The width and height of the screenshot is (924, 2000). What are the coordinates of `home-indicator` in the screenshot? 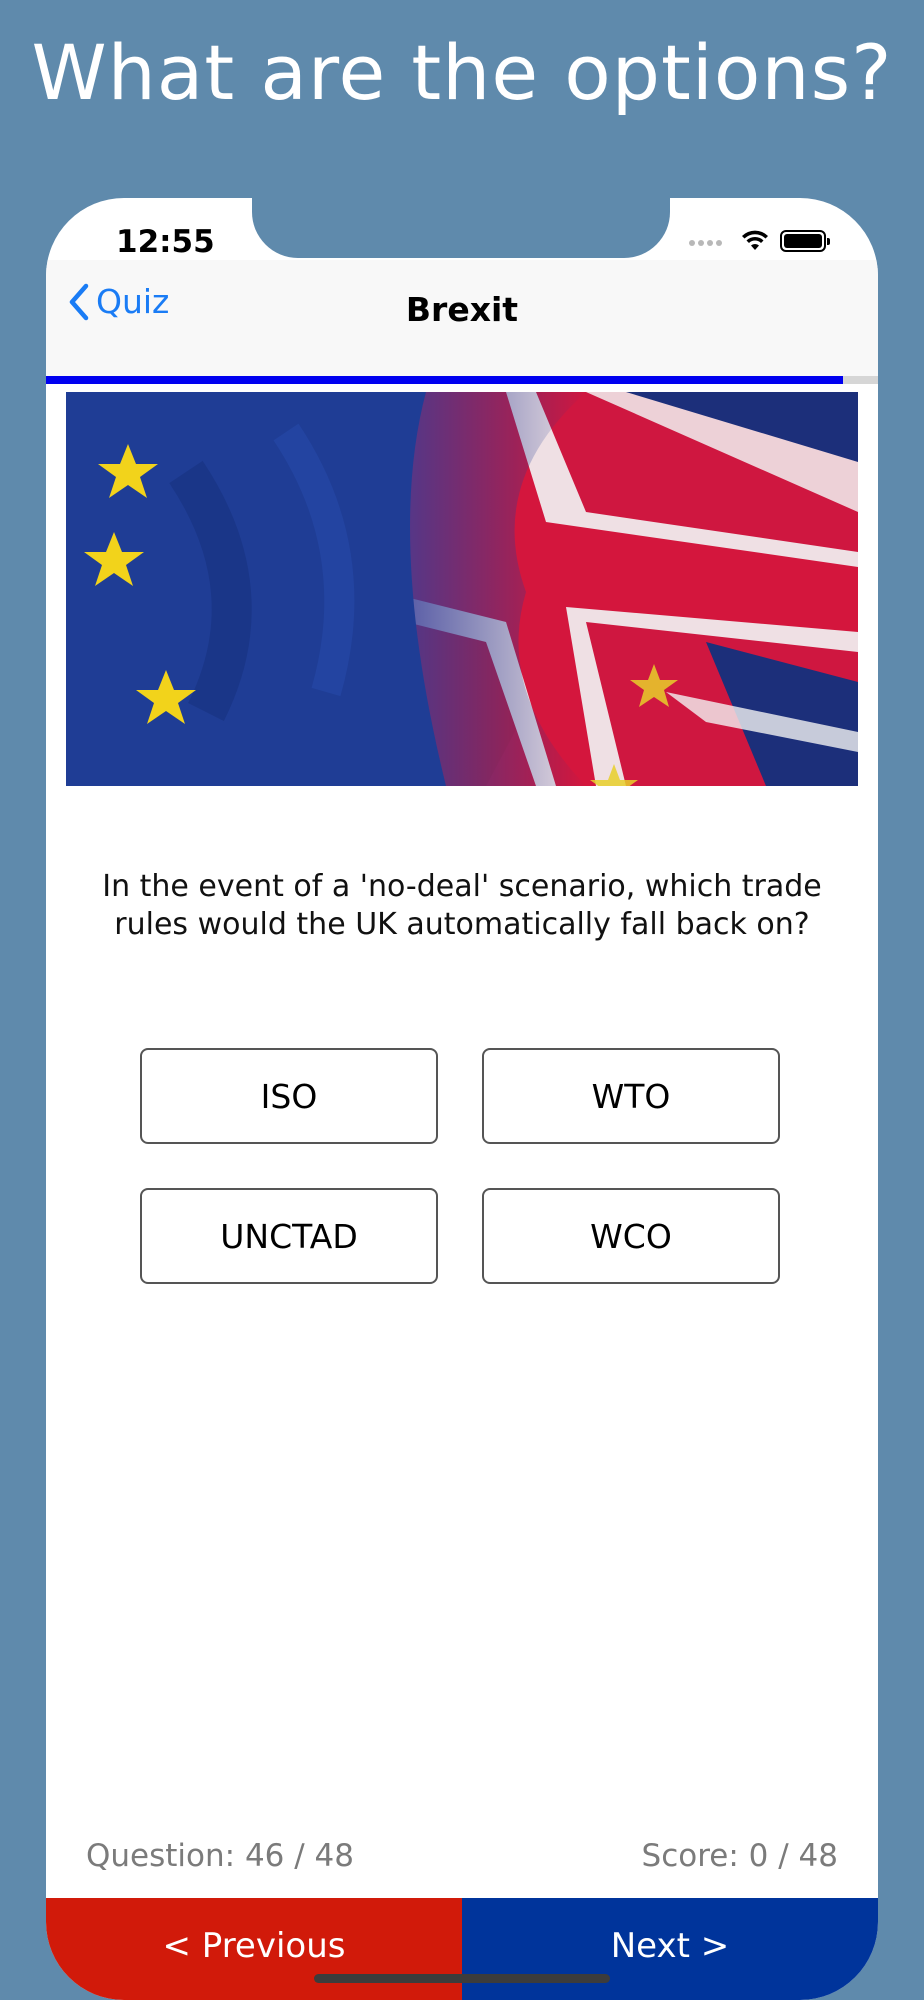 It's located at (462, 1978).